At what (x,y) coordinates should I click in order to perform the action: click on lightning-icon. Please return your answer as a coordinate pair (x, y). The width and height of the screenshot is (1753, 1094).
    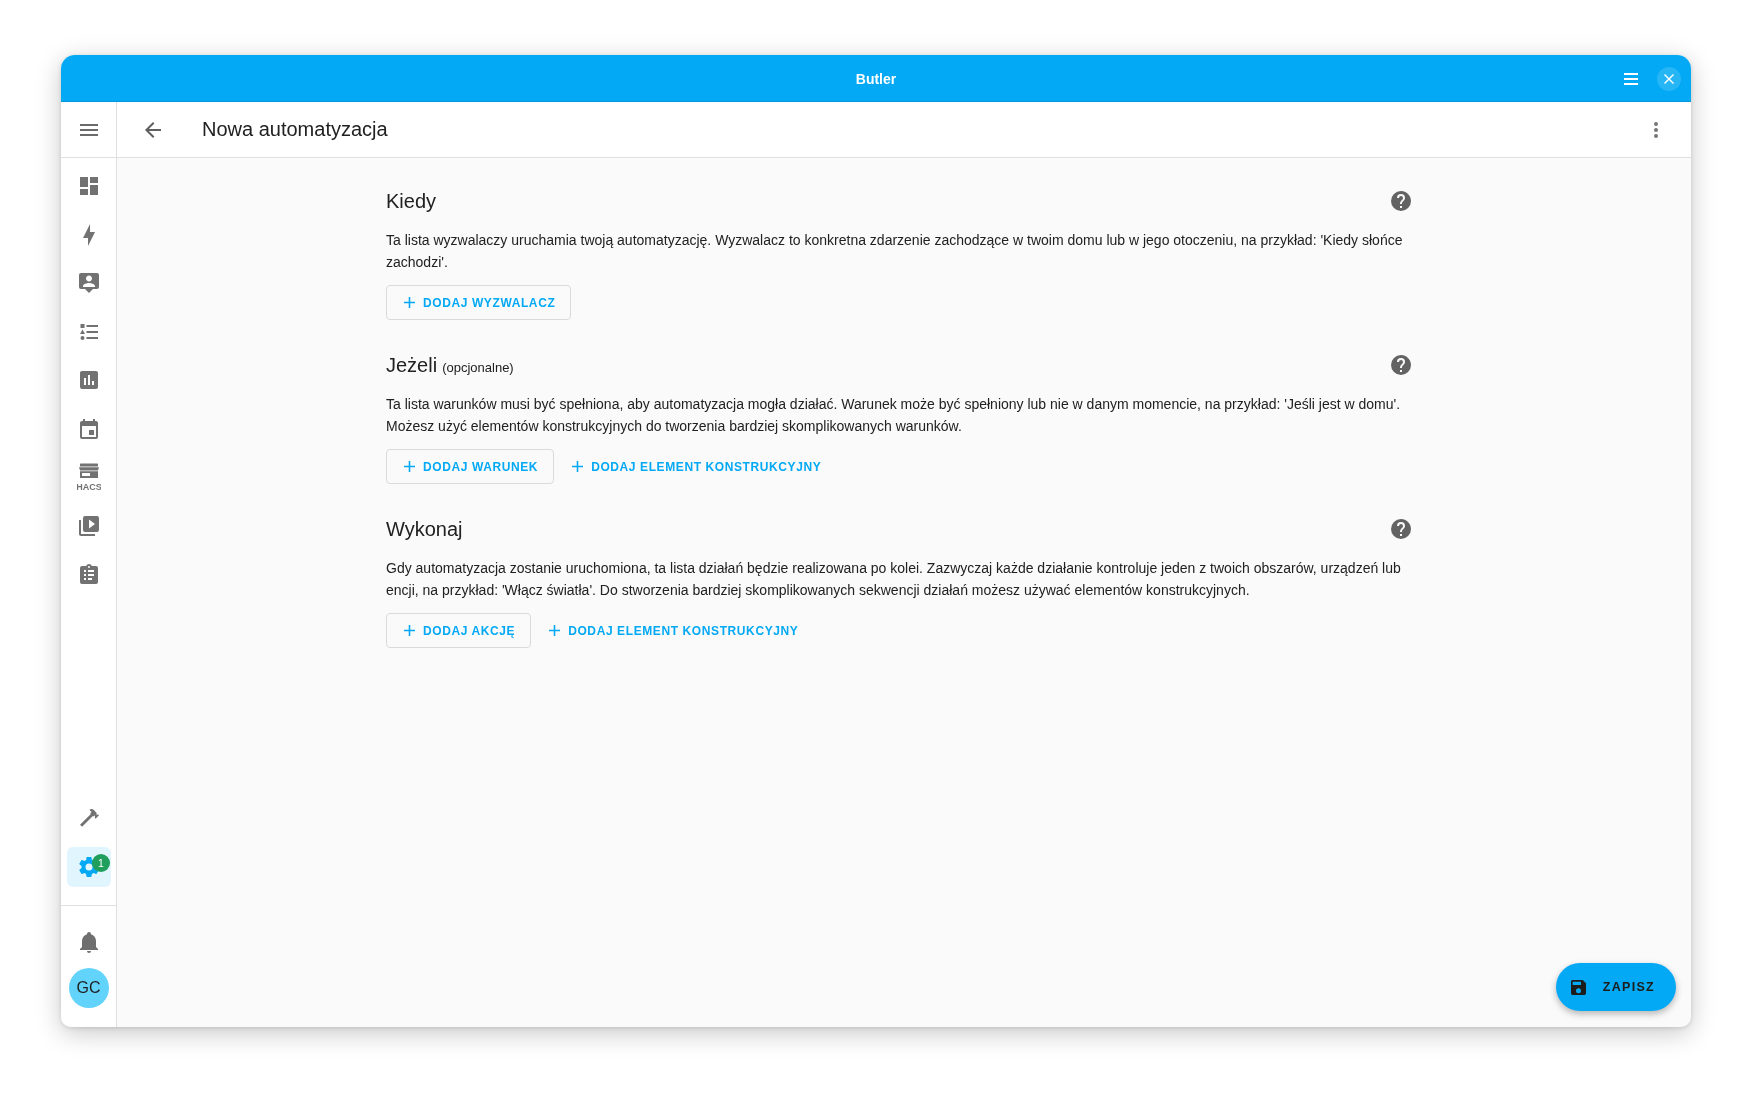
    Looking at the image, I should click on (89, 234).